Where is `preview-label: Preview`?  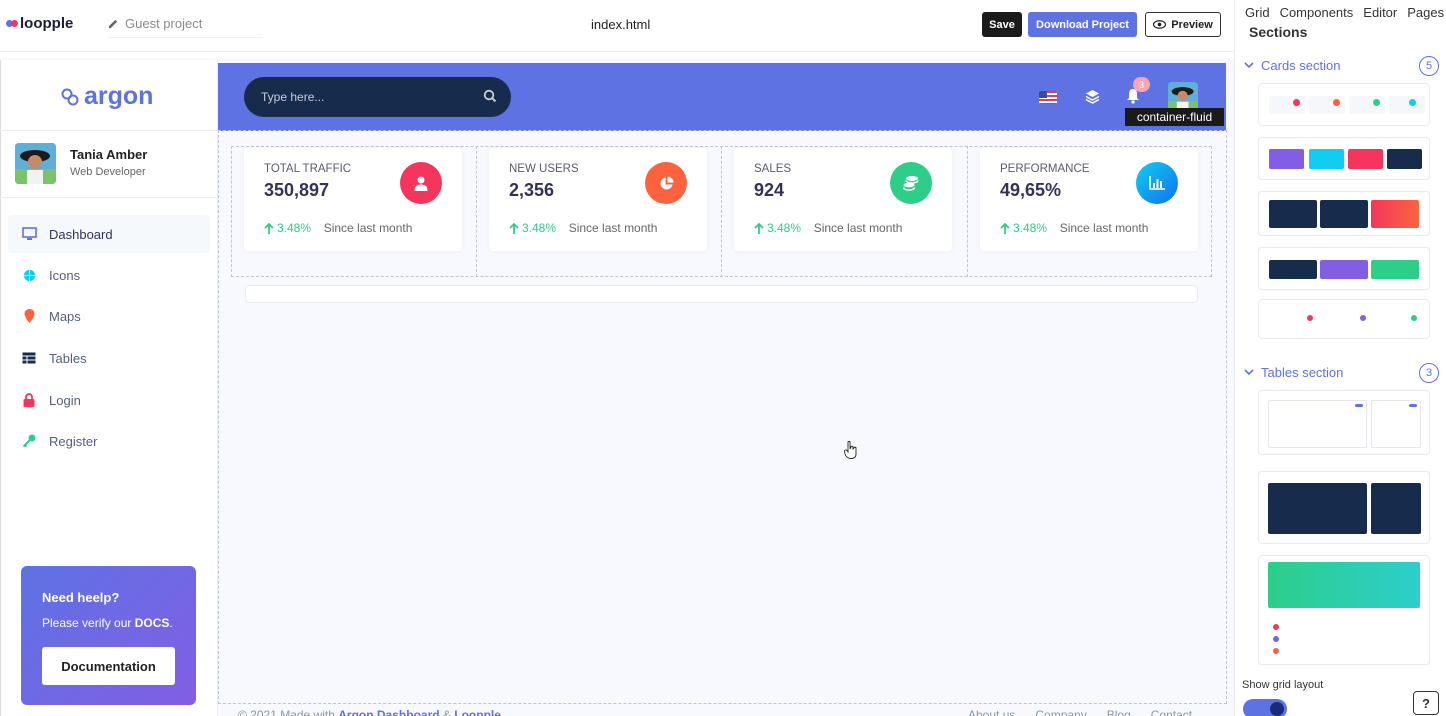
preview-label: Preview is located at coordinates (1192, 24).